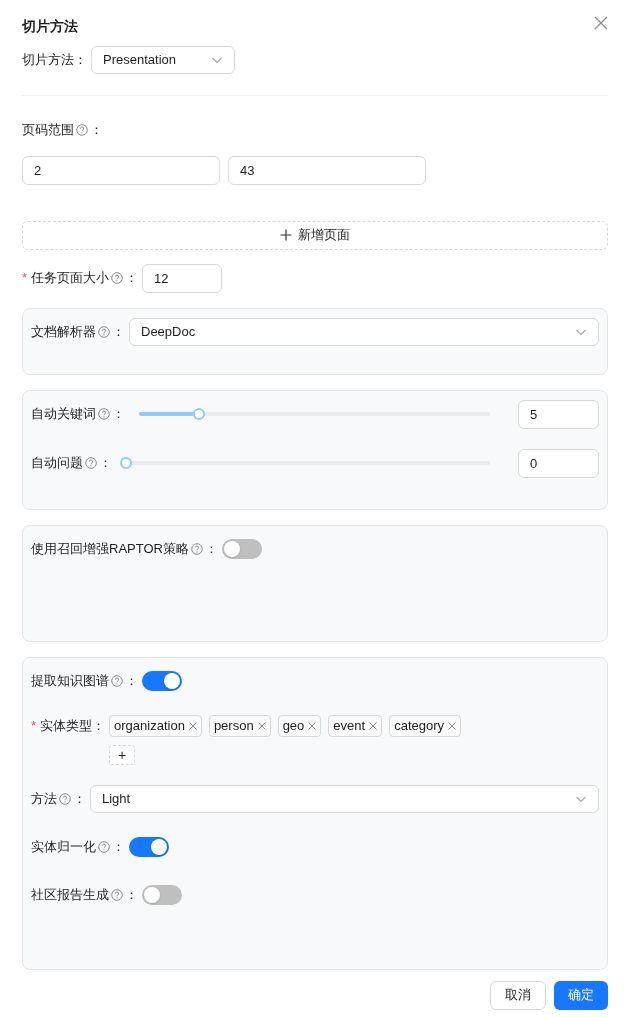 The width and height of the screenshot is (630, 1017). What do you see at coordinates (121, 170) in the screenshot?
I see `number-field: 2` at bounding box center [121, 170].